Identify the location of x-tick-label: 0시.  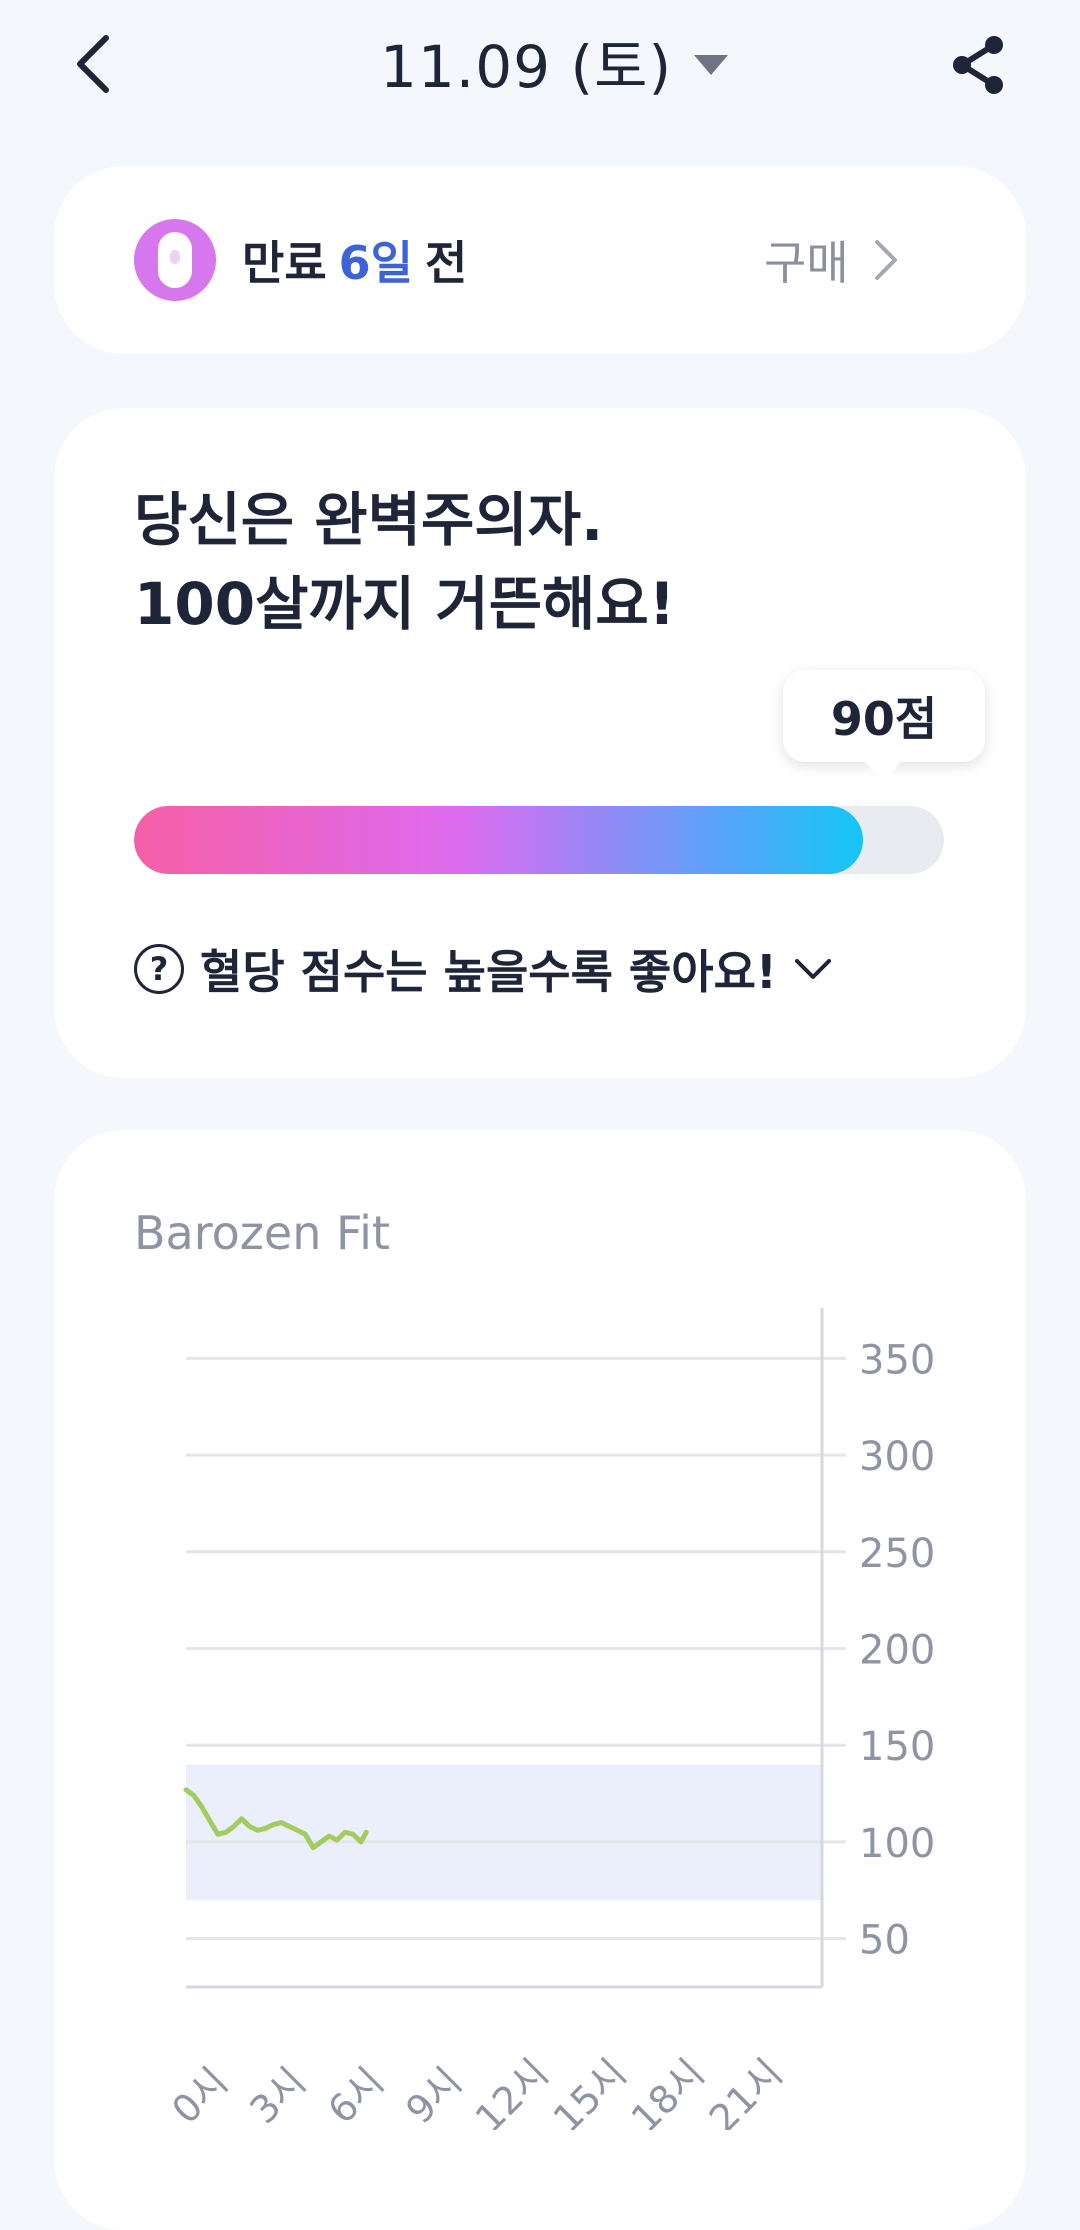
(199, 2094).